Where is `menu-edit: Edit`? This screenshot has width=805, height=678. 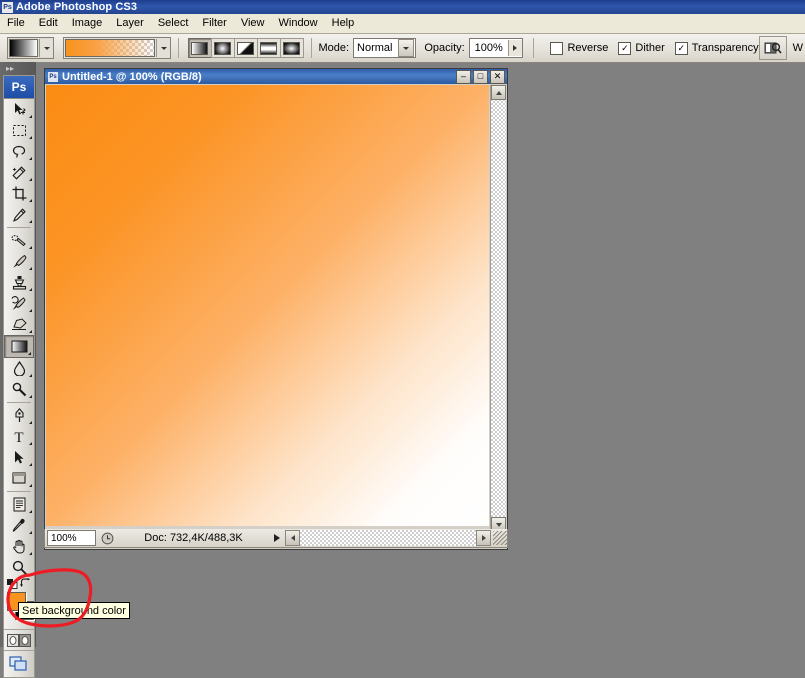 menu-edit: Edit is located at coordinates (48, 23).